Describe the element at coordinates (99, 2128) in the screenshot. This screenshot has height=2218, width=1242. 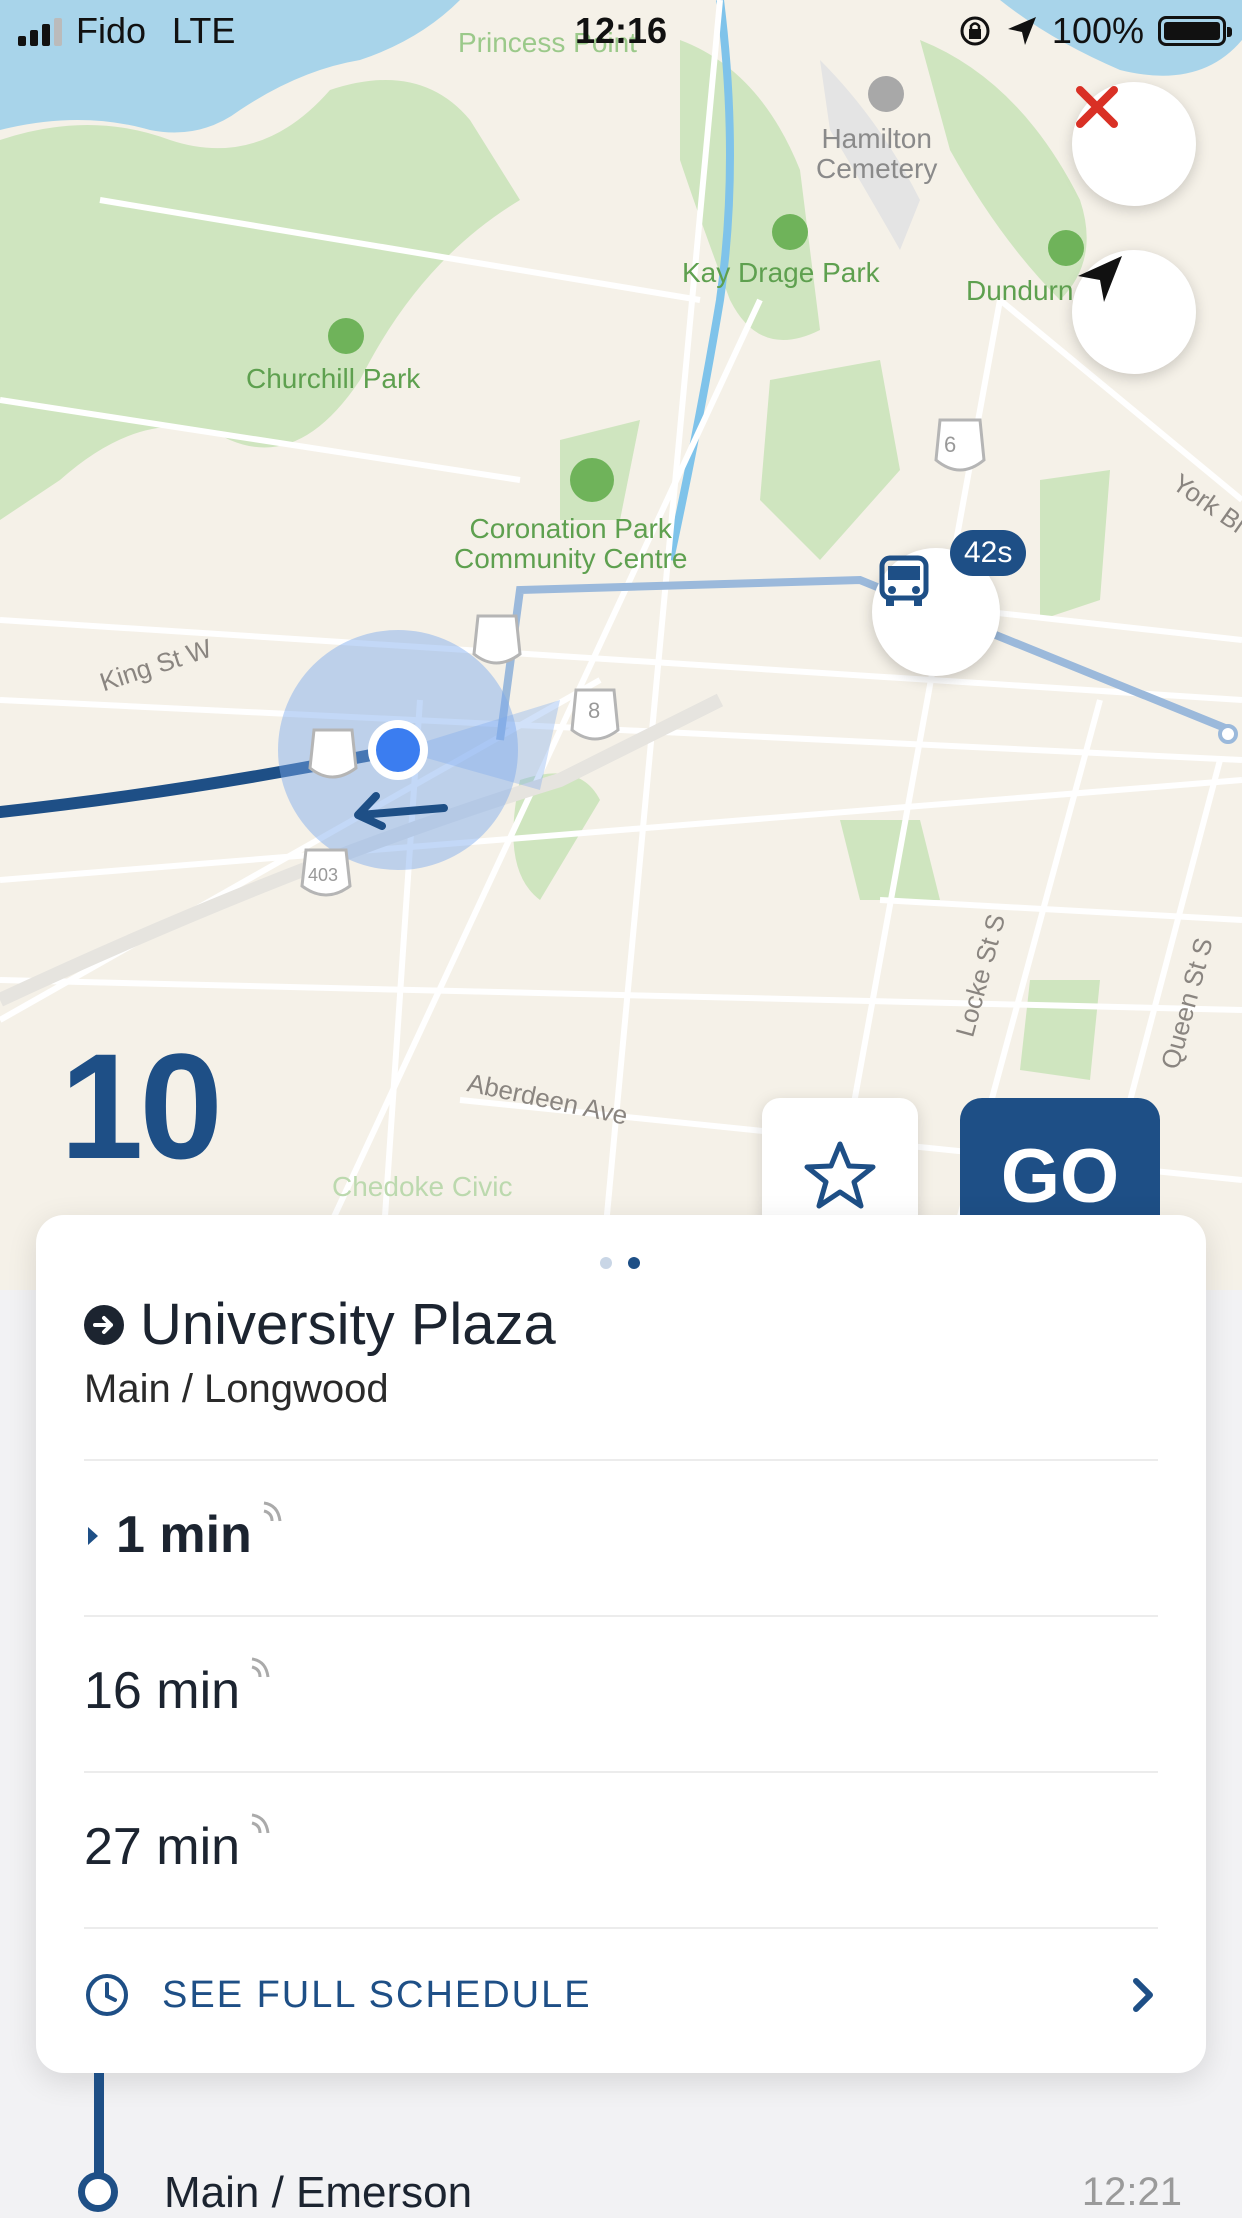
I see `route-timeline` at that location.